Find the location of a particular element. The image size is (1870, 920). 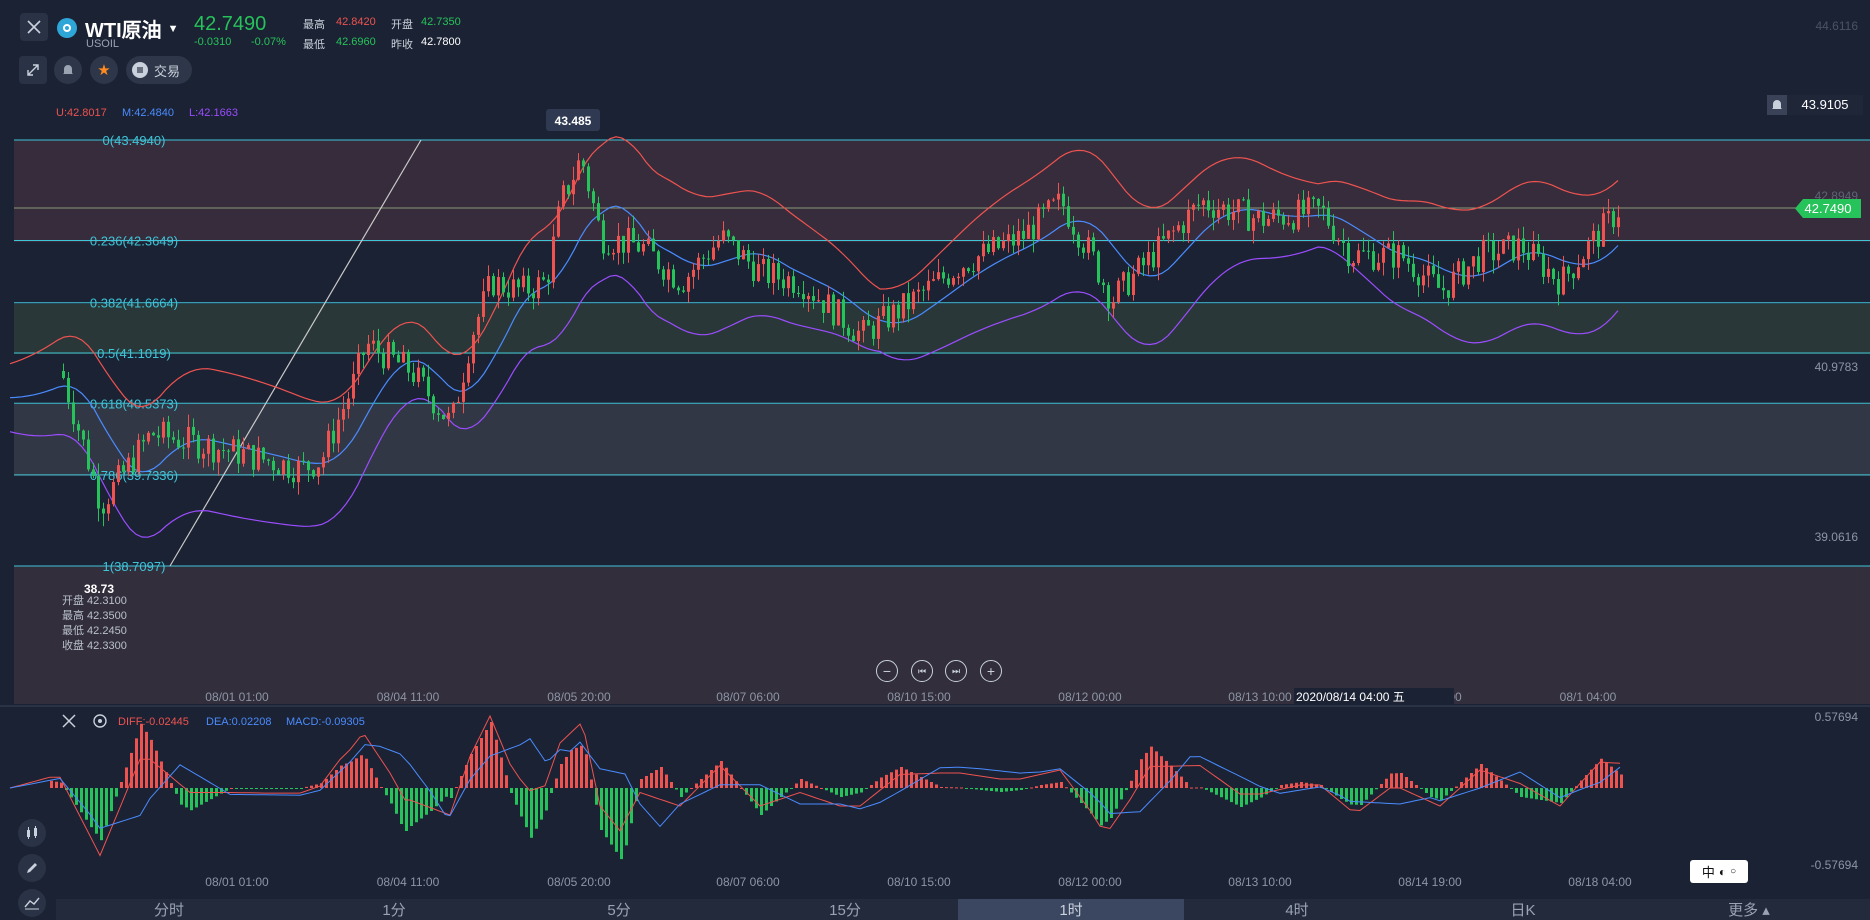

tab-0: 分时 is located at coordinates (169, 909).